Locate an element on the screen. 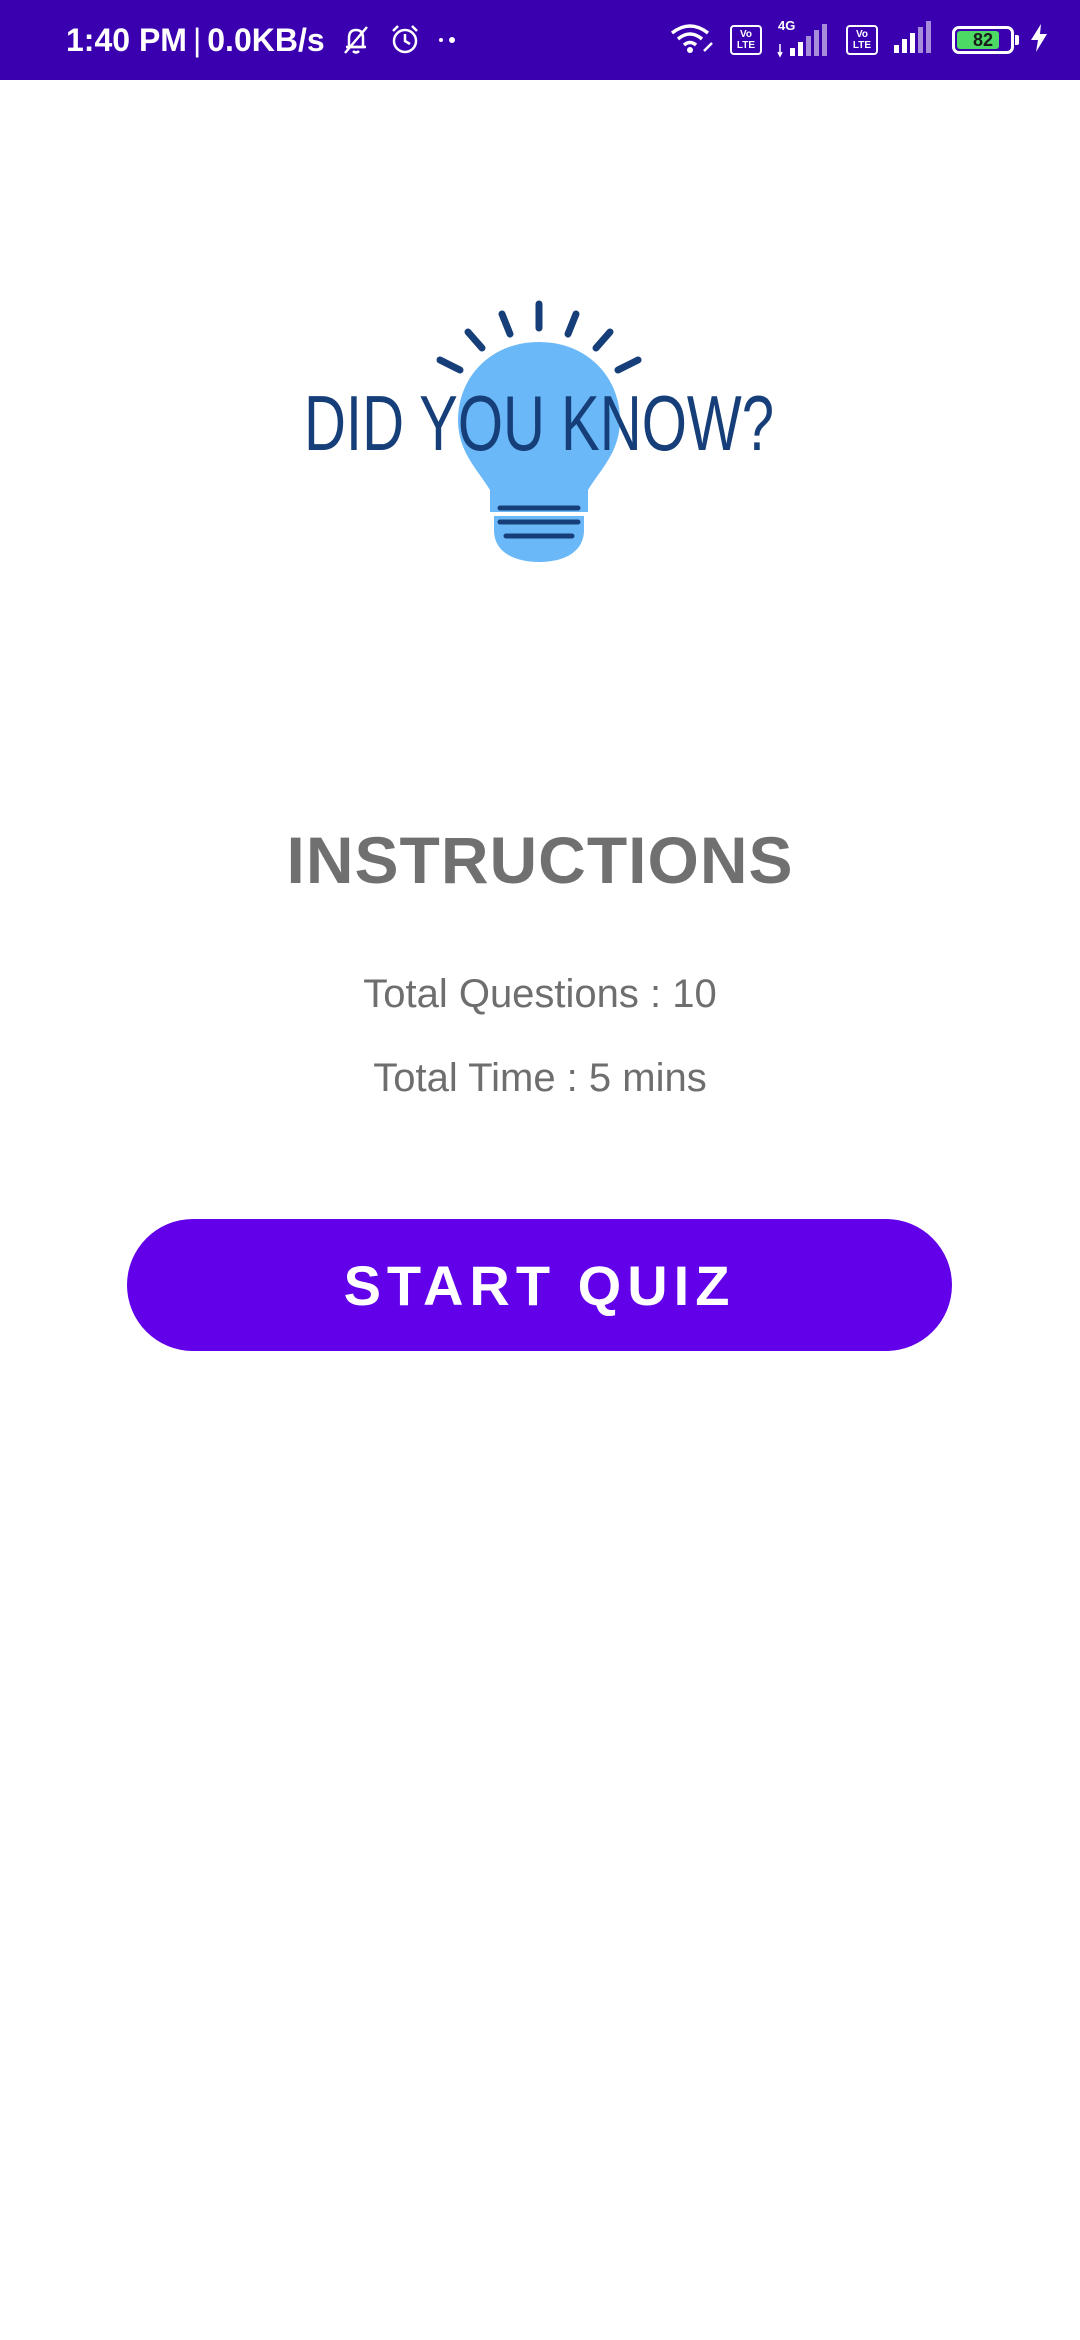  status-network-speed: 0.0KB/s is located at coordinates (266, 39).